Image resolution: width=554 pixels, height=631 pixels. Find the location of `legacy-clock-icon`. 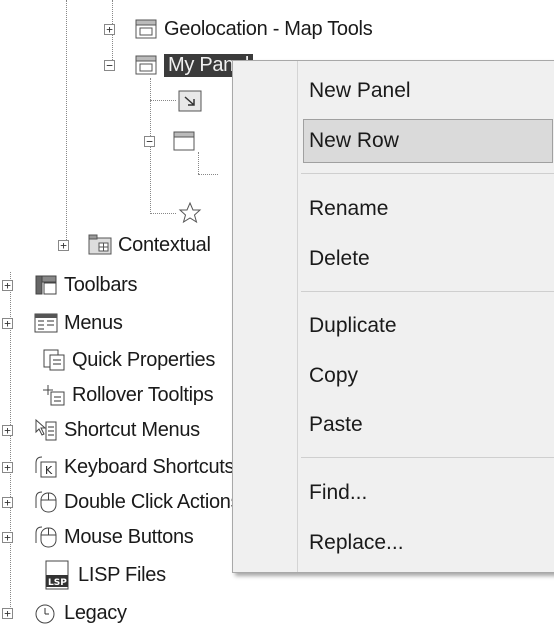

legacy-clock-icon is located at coordinates (46, 613).